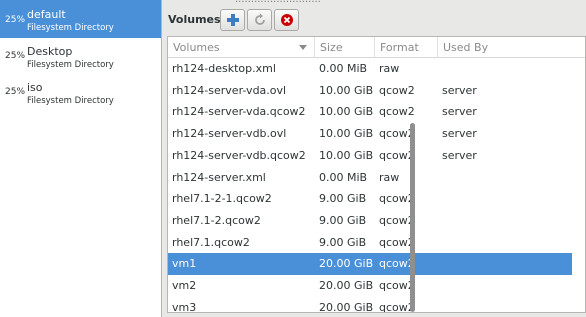 This screenshot has width=586, height=317. I want to click on table-row: vm2 20.00 GiB qcow2, so click(370, 286).